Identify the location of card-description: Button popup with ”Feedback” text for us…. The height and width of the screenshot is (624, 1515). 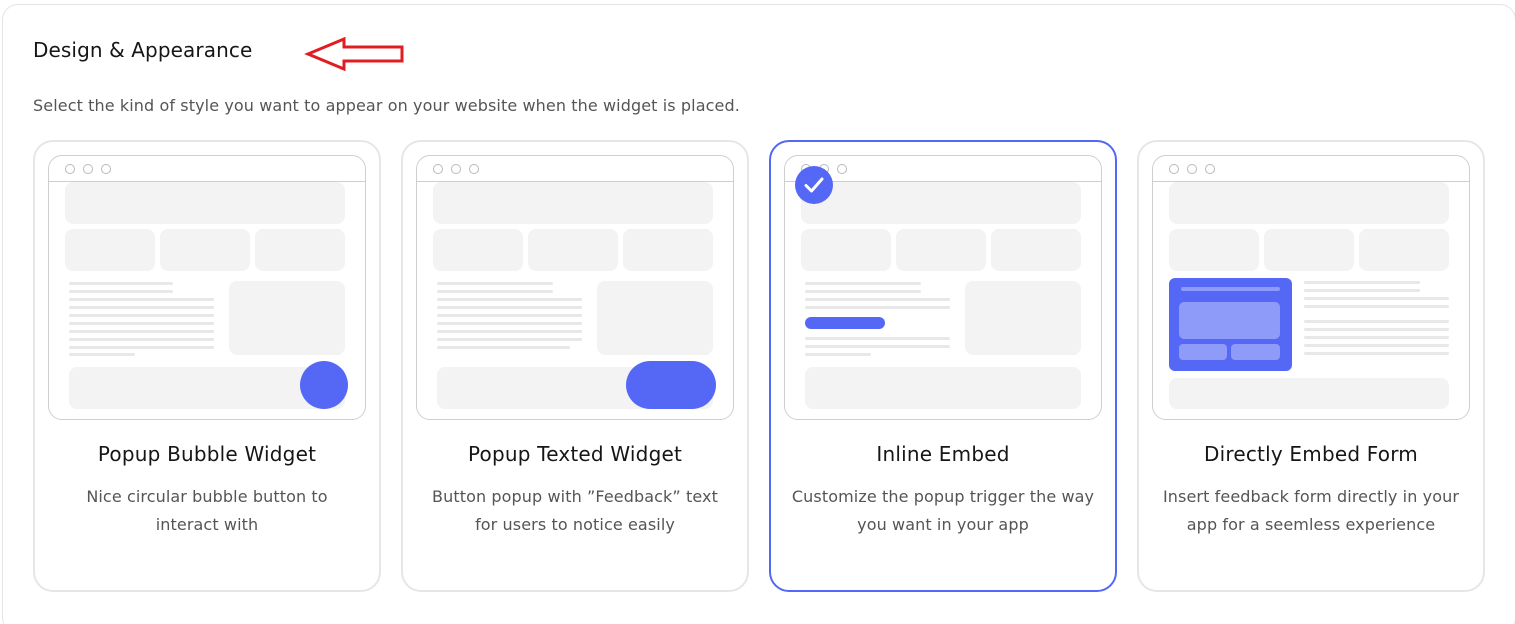
(575, 510).